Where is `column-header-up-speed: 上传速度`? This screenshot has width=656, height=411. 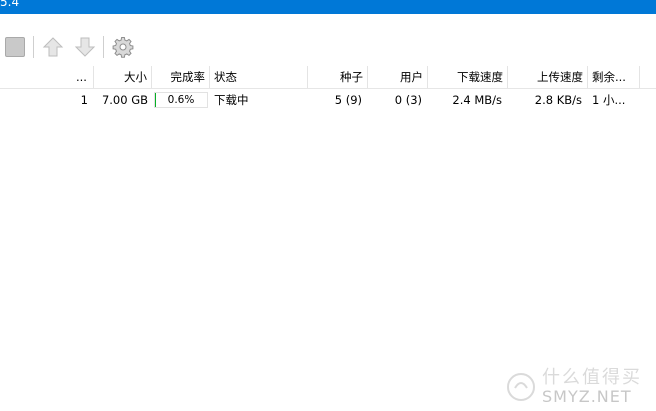 column-header-up-speed: 上传速度 is located at coordinates (548, 77).